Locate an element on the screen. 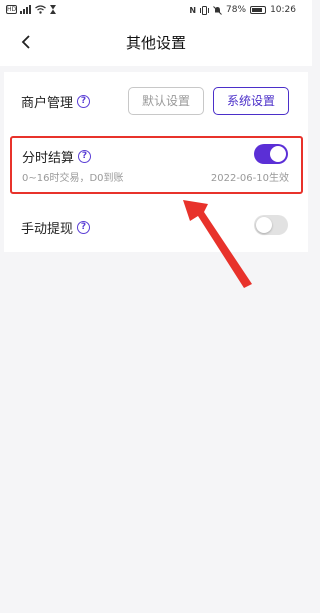 This screenshot has width=320, height=613. status-bar-right: N 78% 10:26 is located at coordinates (242, 10).